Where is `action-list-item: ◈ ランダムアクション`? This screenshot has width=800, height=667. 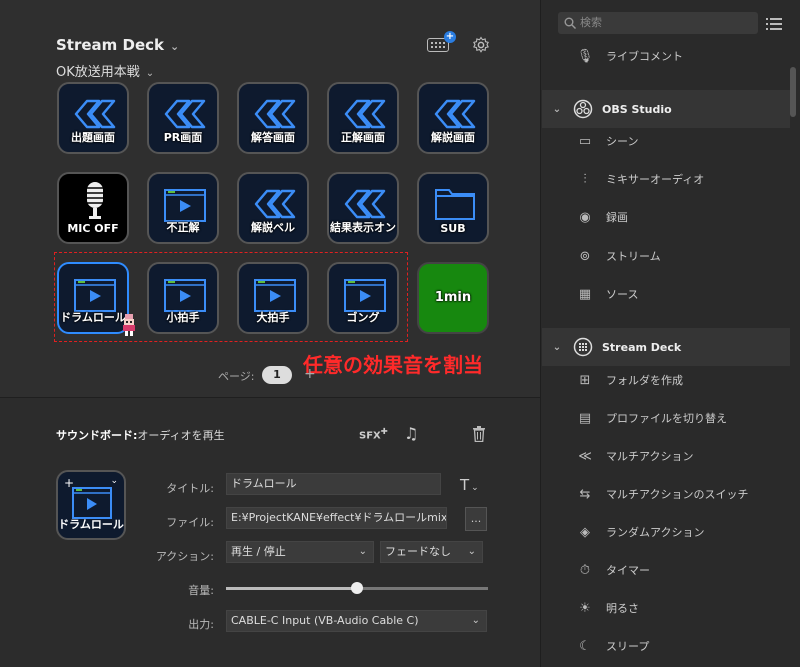 action-list-item: ◈ ランダムアクション is located at coordinates (640, 532).